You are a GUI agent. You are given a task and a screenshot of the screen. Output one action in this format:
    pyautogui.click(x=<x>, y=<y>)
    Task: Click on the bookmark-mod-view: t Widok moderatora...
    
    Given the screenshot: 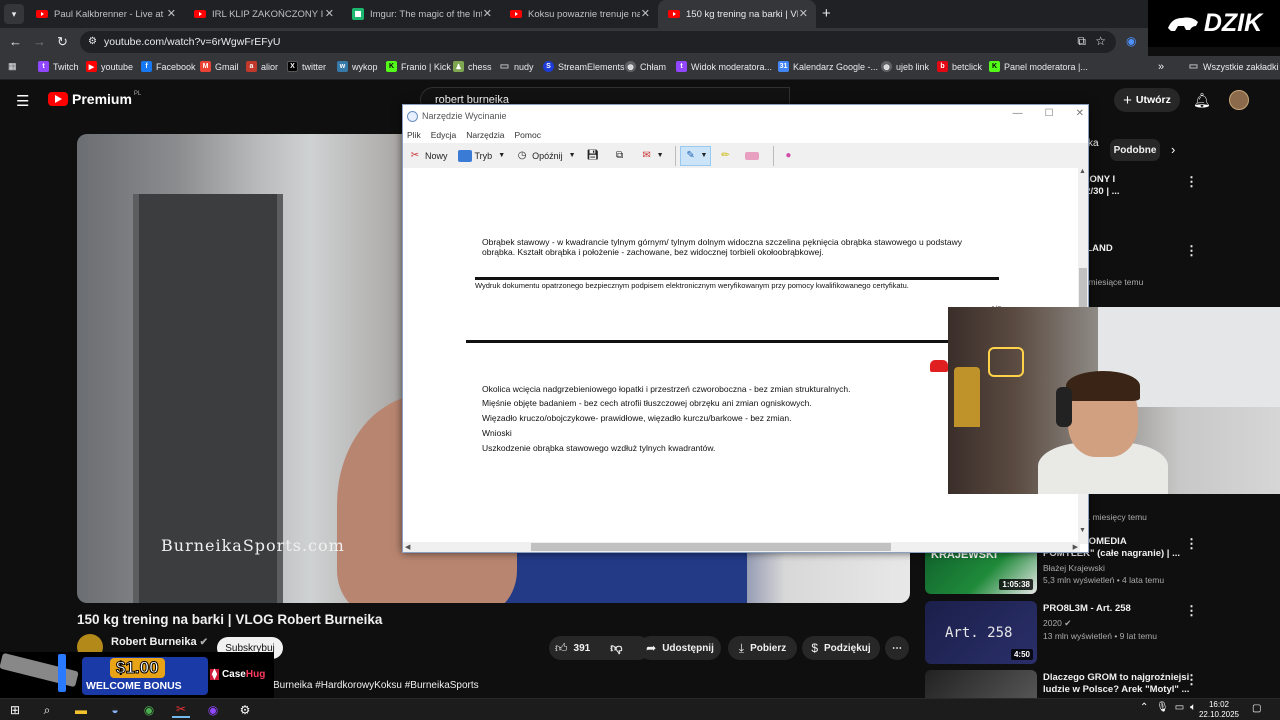 What is the action you would take?
    pyautogui.click(x=724, y=66)
    